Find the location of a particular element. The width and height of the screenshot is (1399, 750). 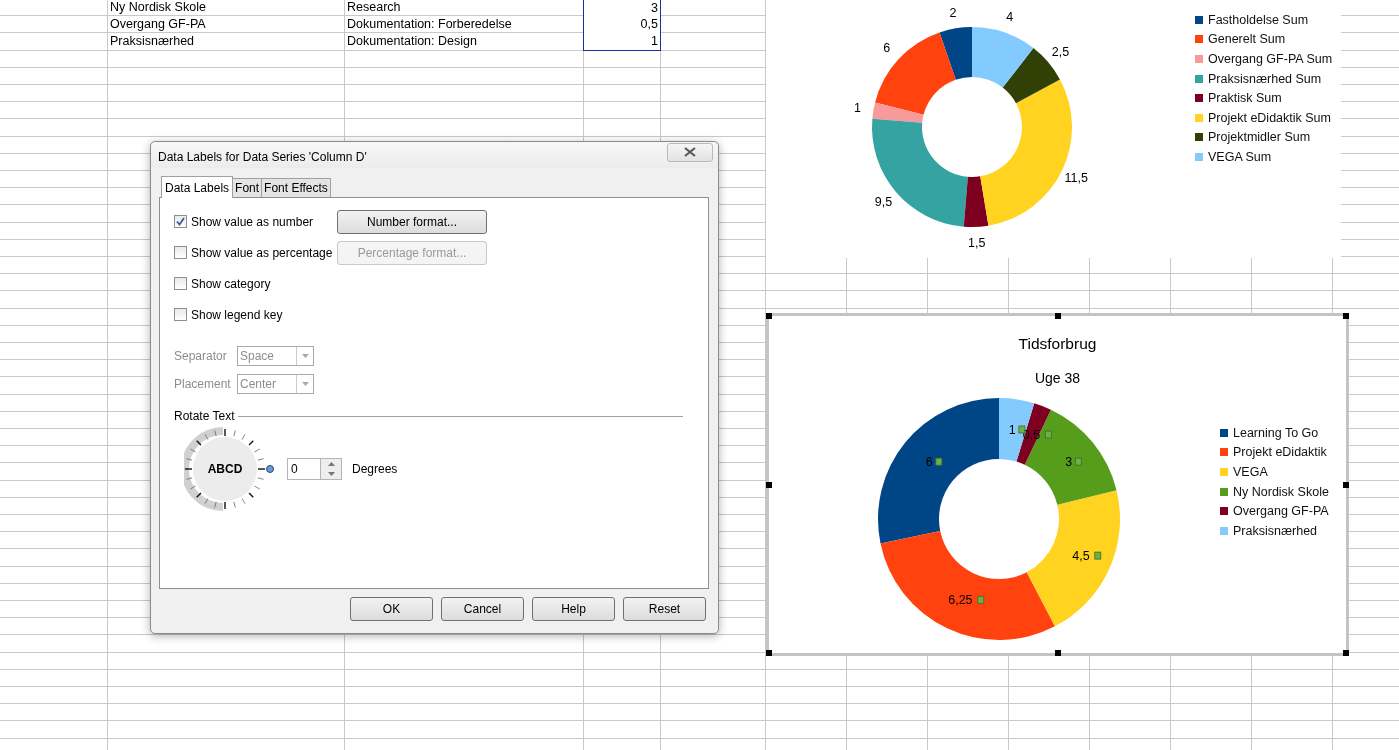

legend-label: VEGA is located at coordinates (1250, 472).